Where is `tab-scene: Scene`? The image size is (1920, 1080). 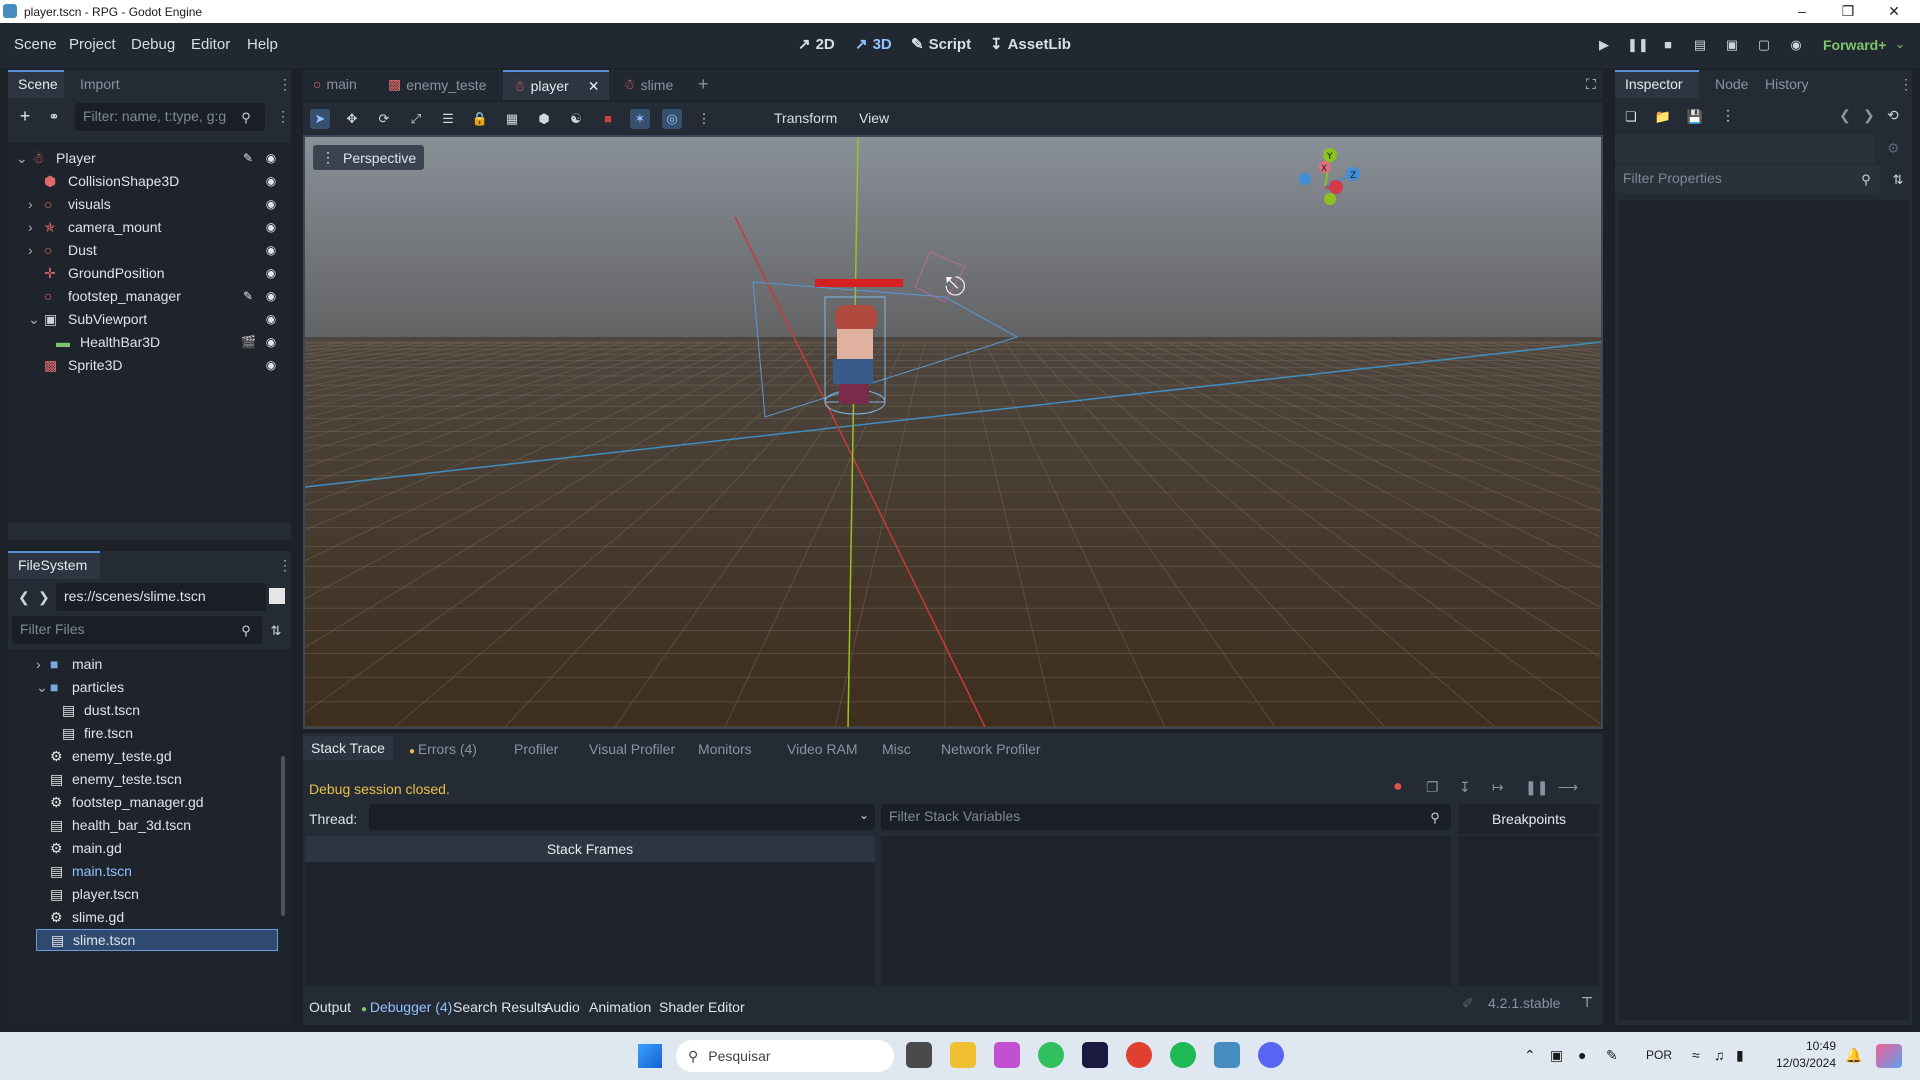 tab-scene: Scene is located at coordinates (36, 84).